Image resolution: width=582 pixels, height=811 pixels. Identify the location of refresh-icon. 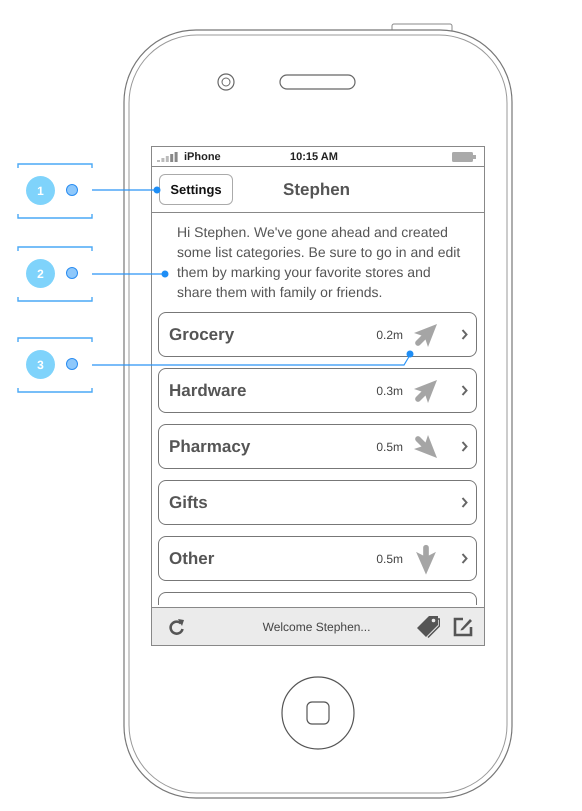
(177, 626).